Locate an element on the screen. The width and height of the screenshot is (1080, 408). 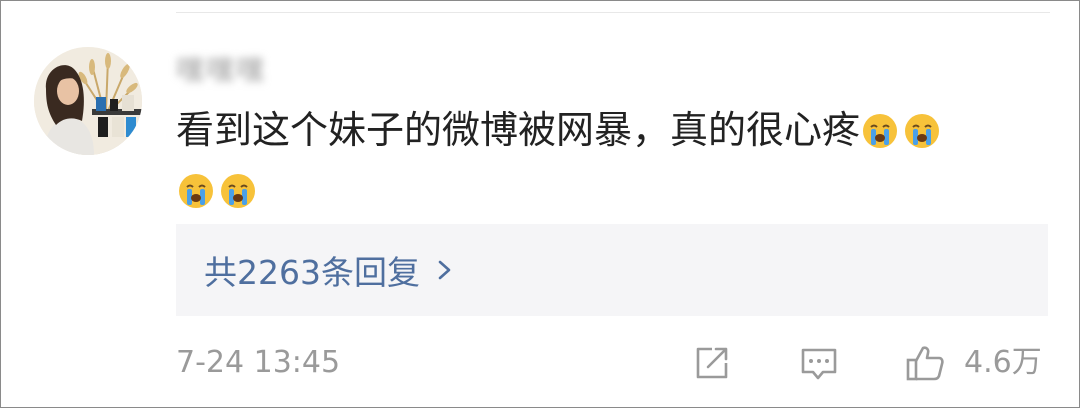
avatar is located at coordinates (88, 101).